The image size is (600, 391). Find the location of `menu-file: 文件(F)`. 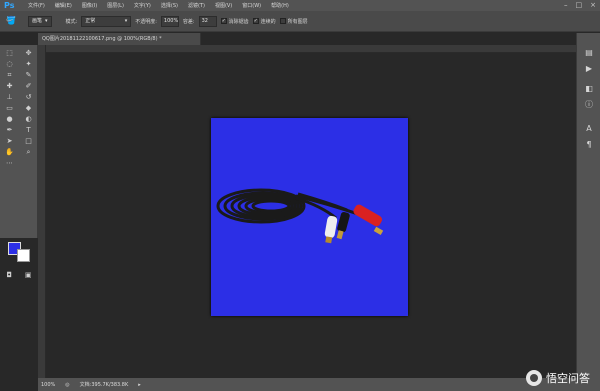

menu-file: 文件(F) is located at coordinates (36, 5).